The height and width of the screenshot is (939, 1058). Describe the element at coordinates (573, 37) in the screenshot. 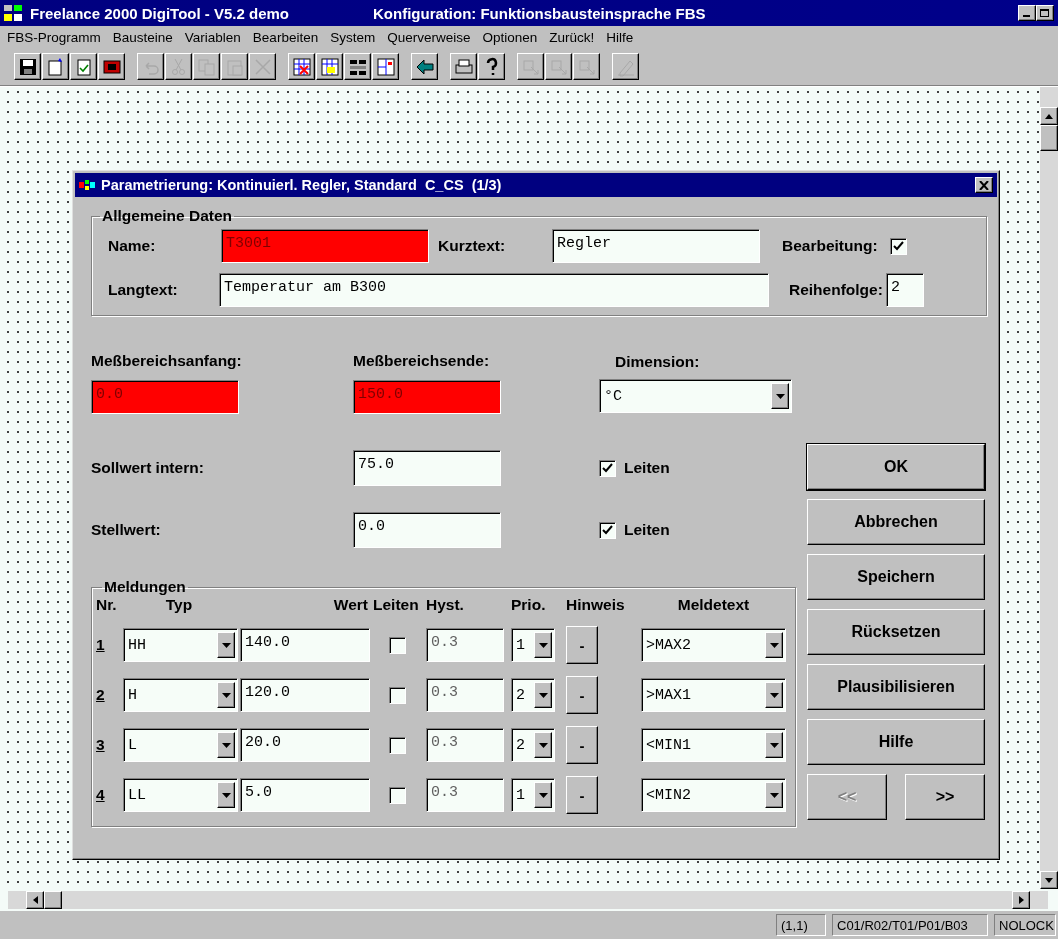

I see `menu-item: Zurück!` at that location.